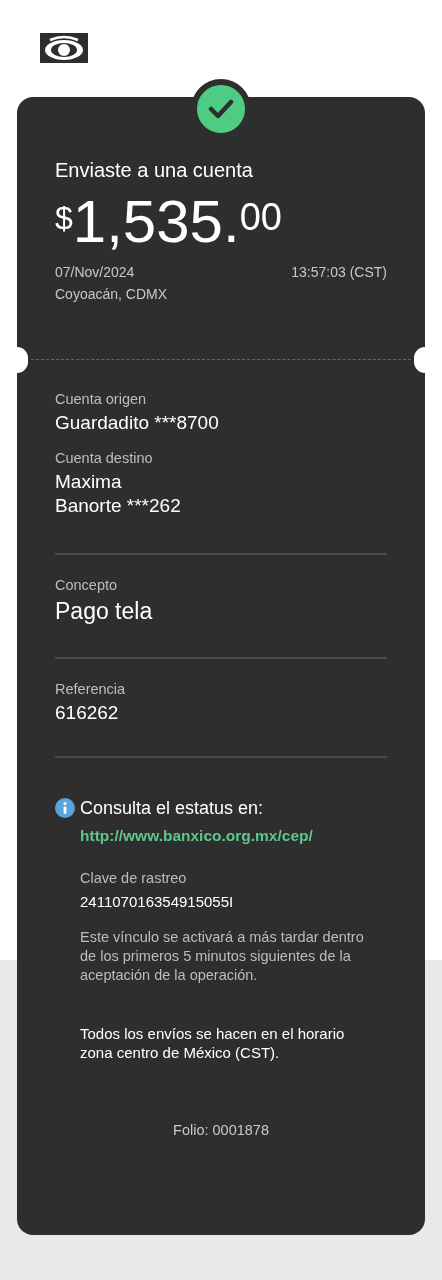 This screenshot has width=442, height=1280. Describe the element at coordinates (157, 901) in the screenshot. I see `tracking-value: 241107016354915055I` at that location.